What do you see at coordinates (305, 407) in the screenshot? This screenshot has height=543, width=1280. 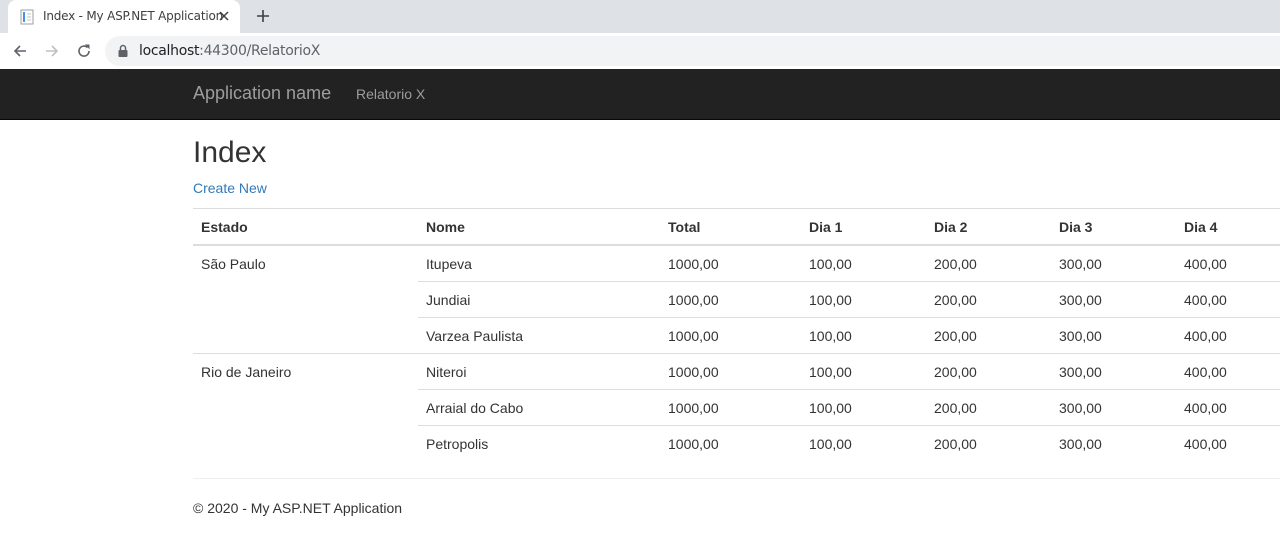 I see `estado-cell: Rio de Janeiro` at bounding box center [305, 407].